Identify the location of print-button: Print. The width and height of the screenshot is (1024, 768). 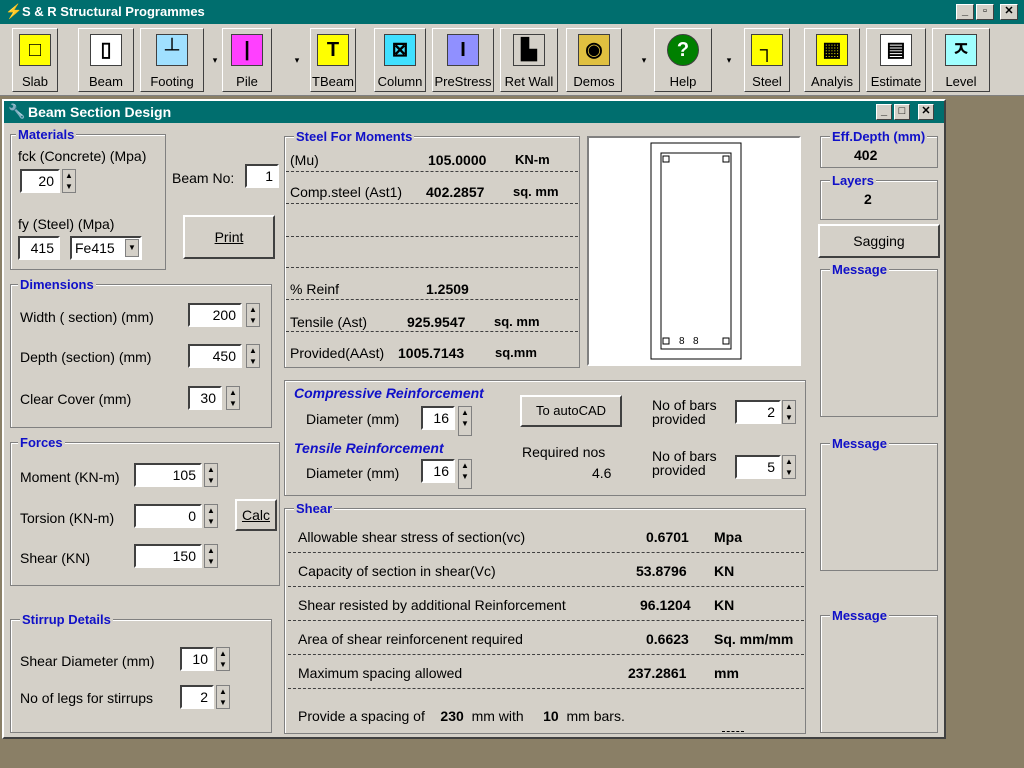
(229, 237).